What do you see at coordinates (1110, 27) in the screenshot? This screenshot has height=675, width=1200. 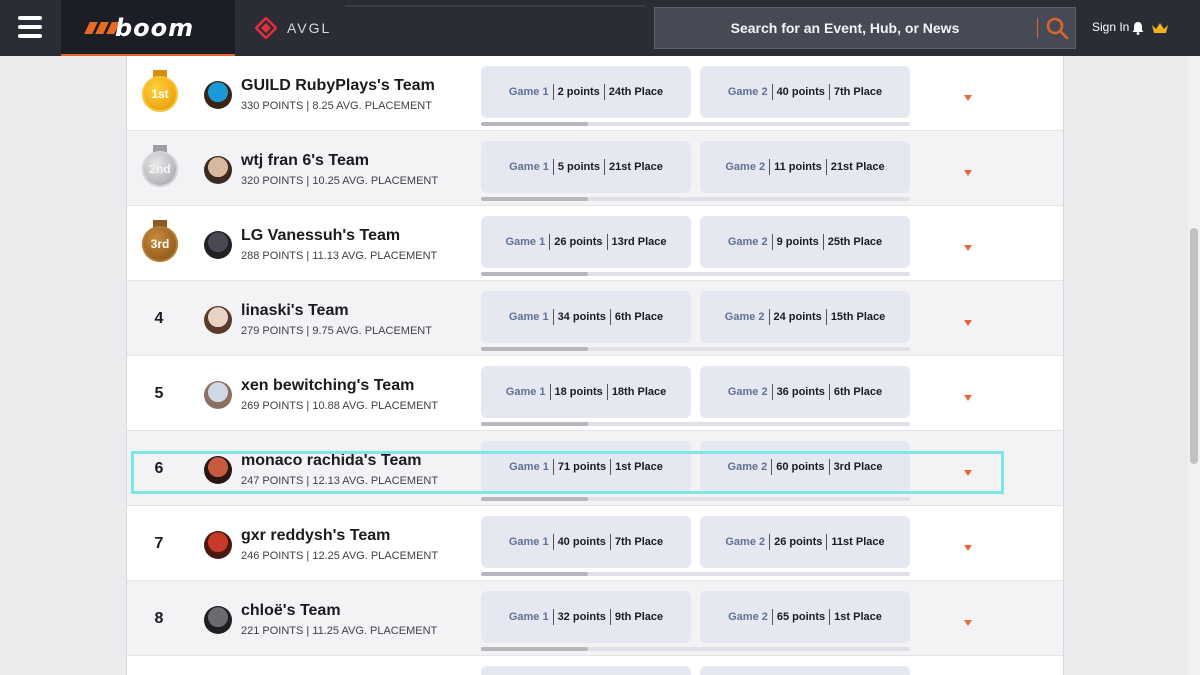 I see `sign-in-link: Sign In` at bounding box center [1110, 27].